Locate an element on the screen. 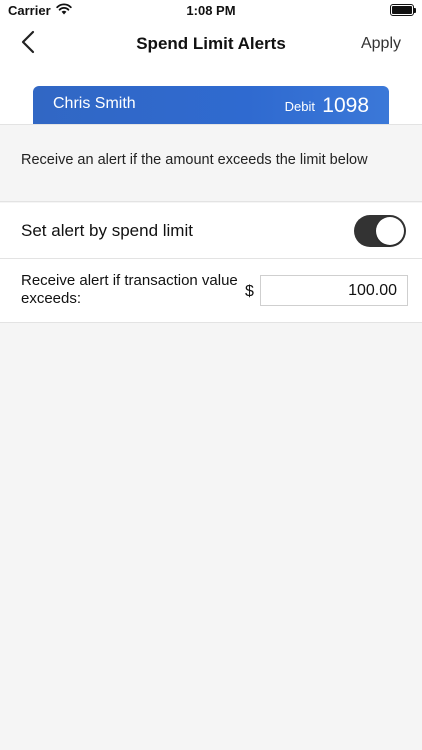 The width and height of the screenshot is (422, 750). status-time: 1:08 PM is located at coordinates (211, 10).